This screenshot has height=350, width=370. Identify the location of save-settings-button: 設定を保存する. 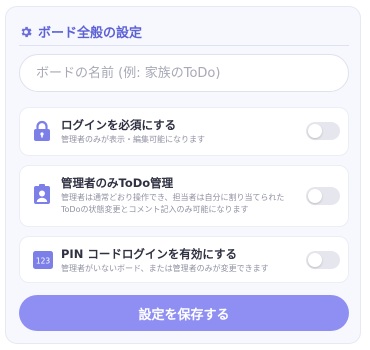
(184, 313).